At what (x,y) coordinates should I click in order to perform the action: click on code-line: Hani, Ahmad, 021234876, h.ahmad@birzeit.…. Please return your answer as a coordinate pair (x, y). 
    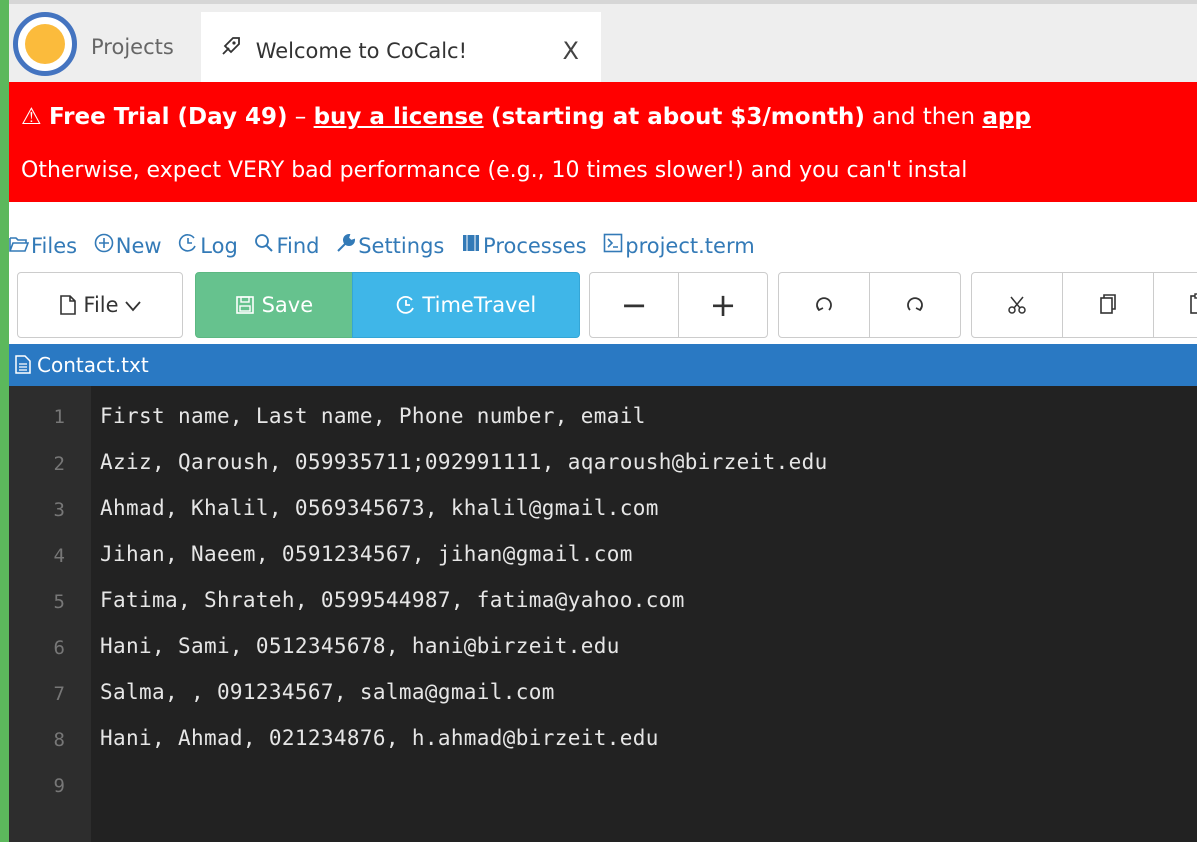
    Looking at the image, I should click on (379, 738).